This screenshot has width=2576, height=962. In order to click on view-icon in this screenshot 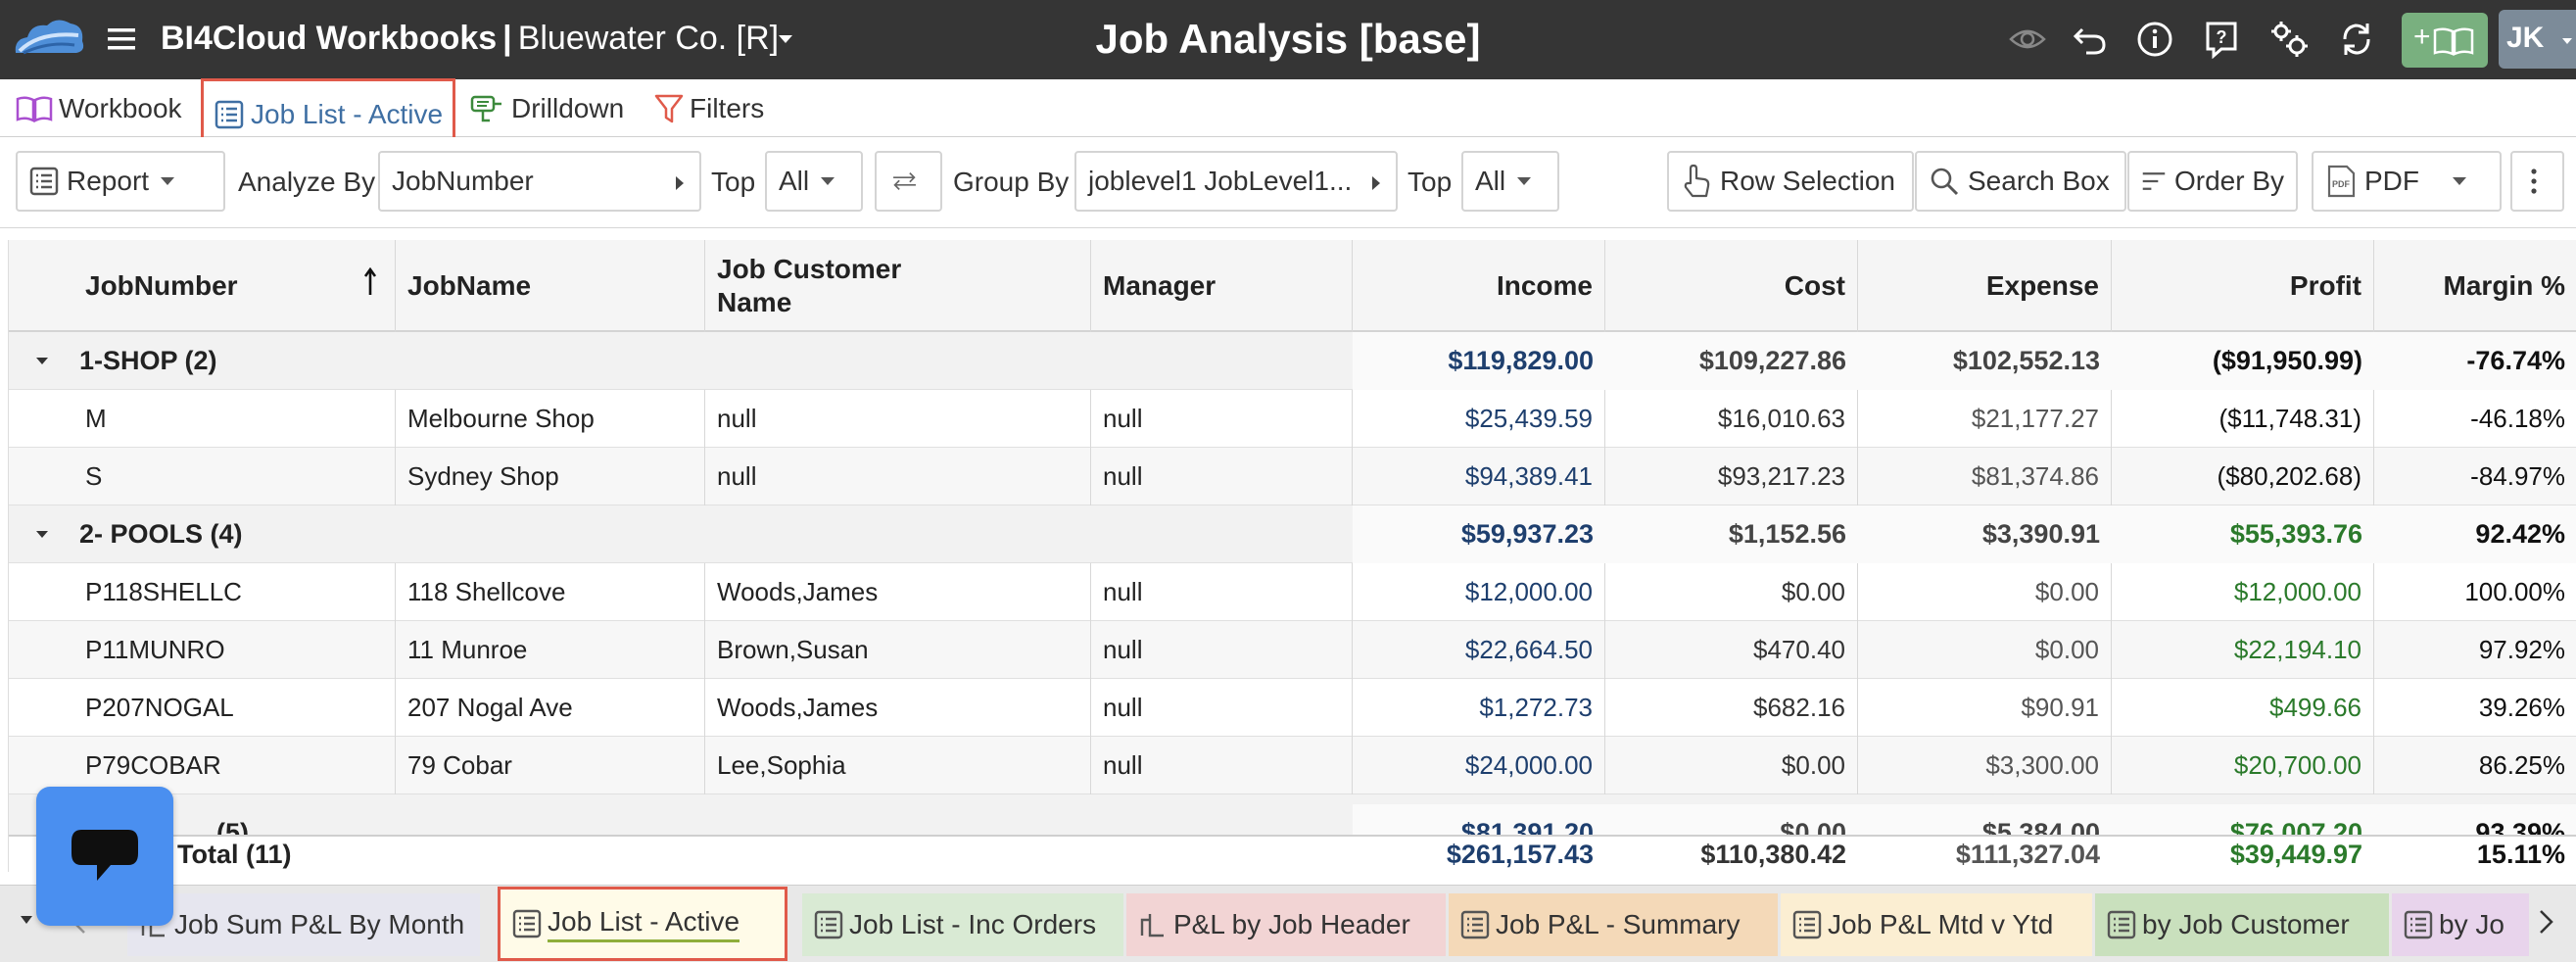, I will do `click(2028, 39)`.